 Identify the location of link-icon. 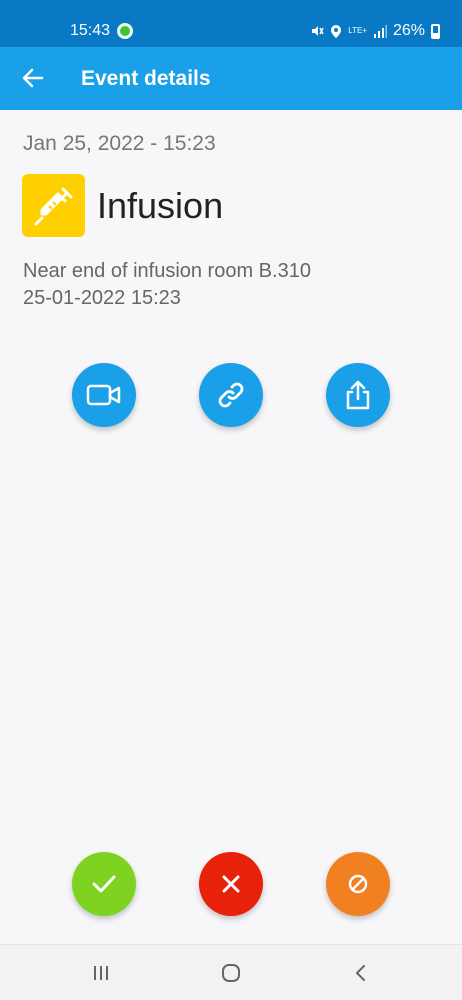
(231, 395).